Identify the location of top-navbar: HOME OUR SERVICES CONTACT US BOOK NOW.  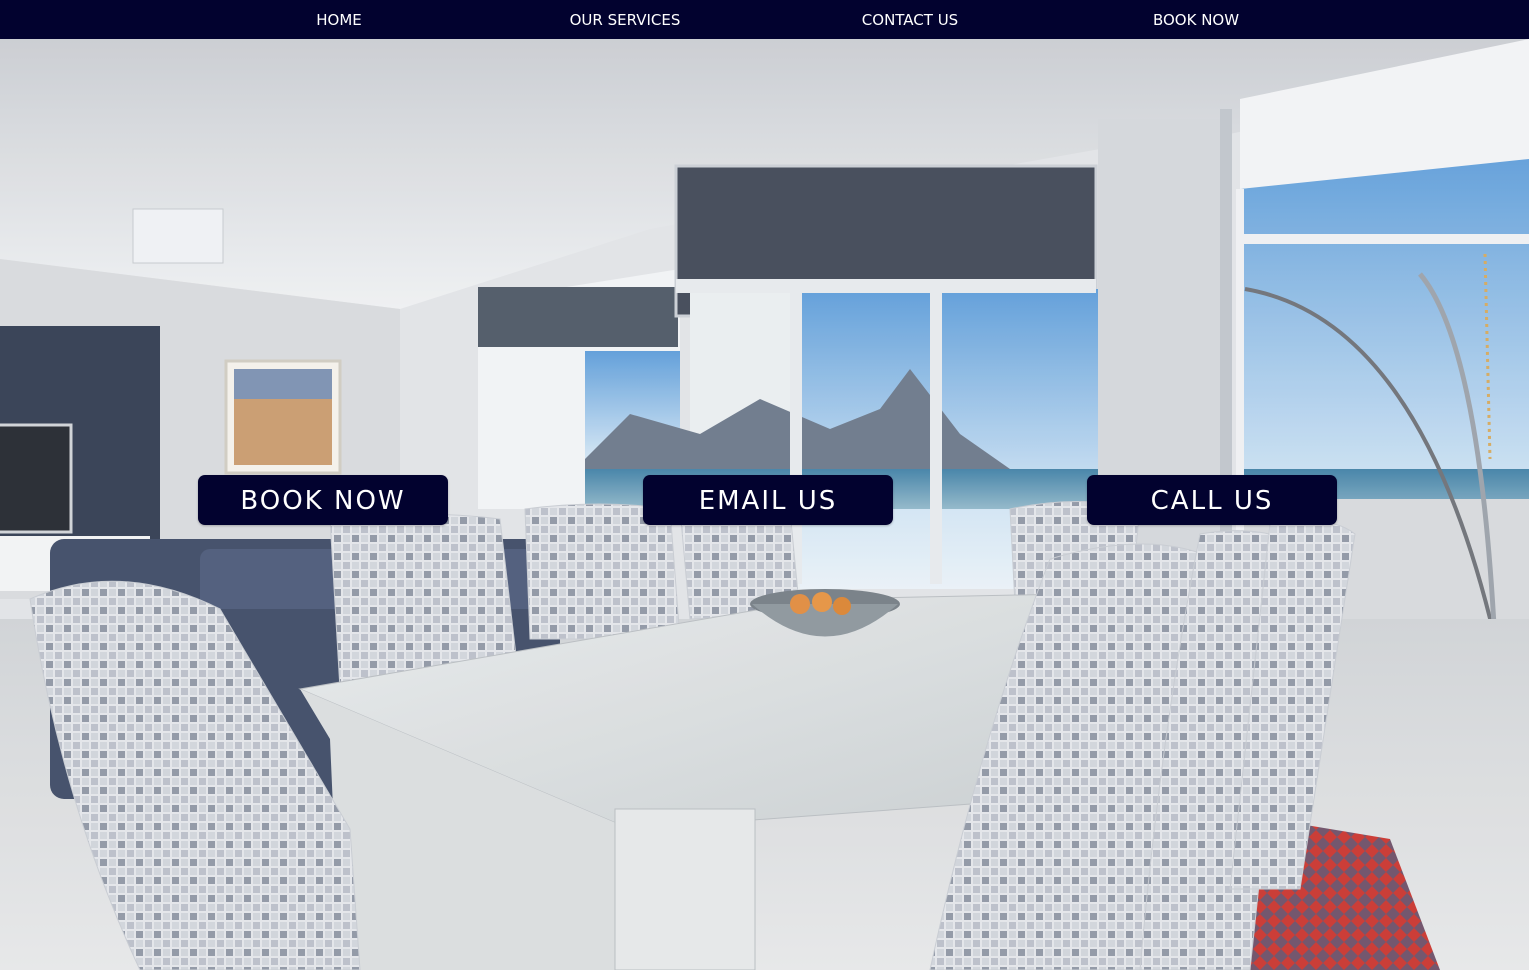
(764, 19).